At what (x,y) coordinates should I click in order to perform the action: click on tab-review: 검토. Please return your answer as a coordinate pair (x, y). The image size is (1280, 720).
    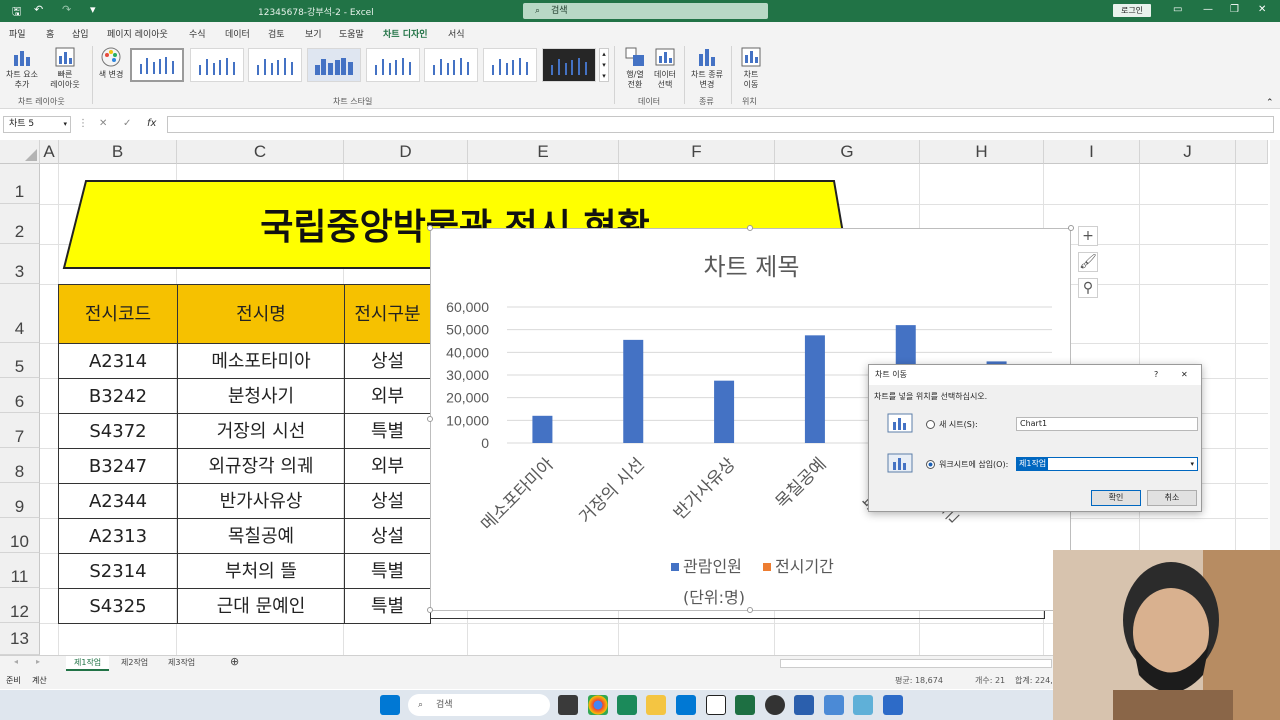
    Looking at the image, I should click on (276, 33).